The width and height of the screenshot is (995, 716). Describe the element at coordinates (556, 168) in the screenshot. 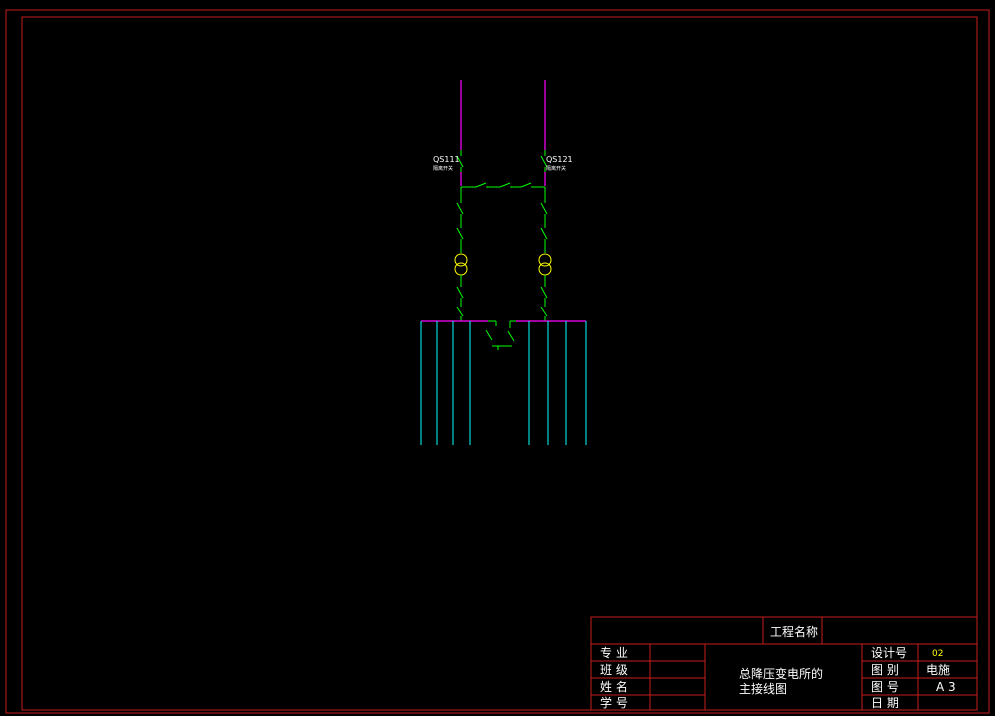

I see `label-qs121-note: 隔离开关` at that location.